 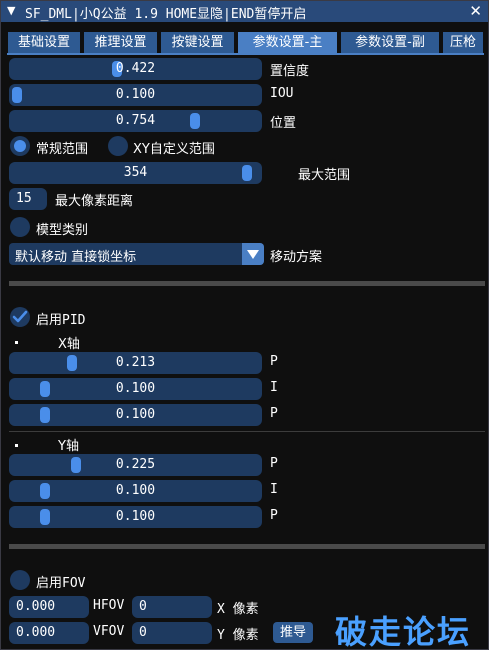 I want to click on x-pixels-input: 0, so click(x=172, y=607).